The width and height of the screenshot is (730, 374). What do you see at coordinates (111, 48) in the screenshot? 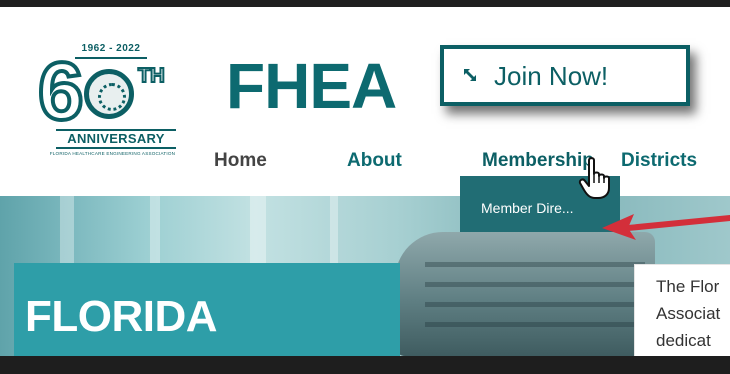
I see `logo-years: 1962 - 2022` at bounding box center [111, 48].